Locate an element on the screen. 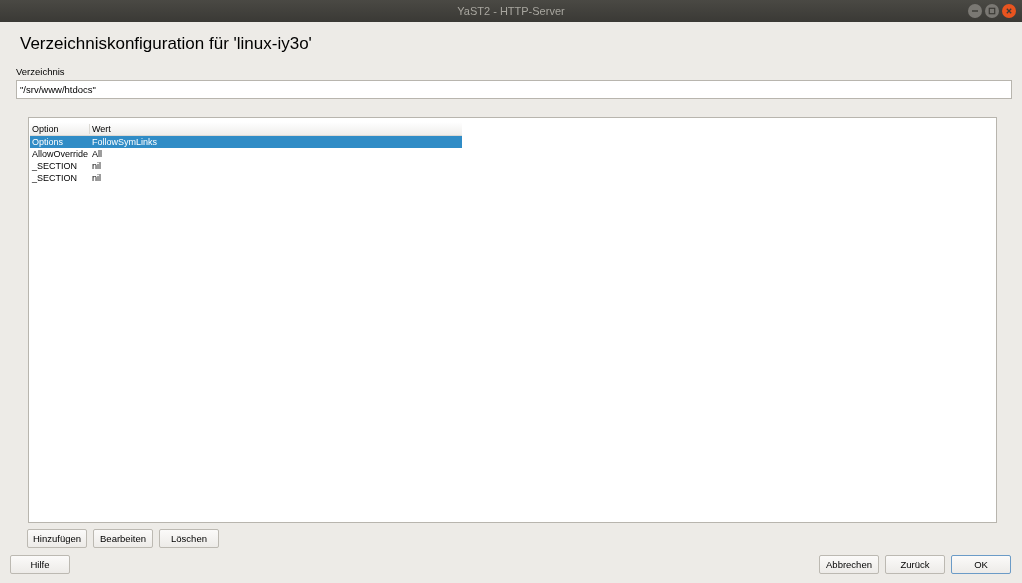 This screenshot has height=583, width=1022. table-cell-text: Options is located at coordinates (48, 142).